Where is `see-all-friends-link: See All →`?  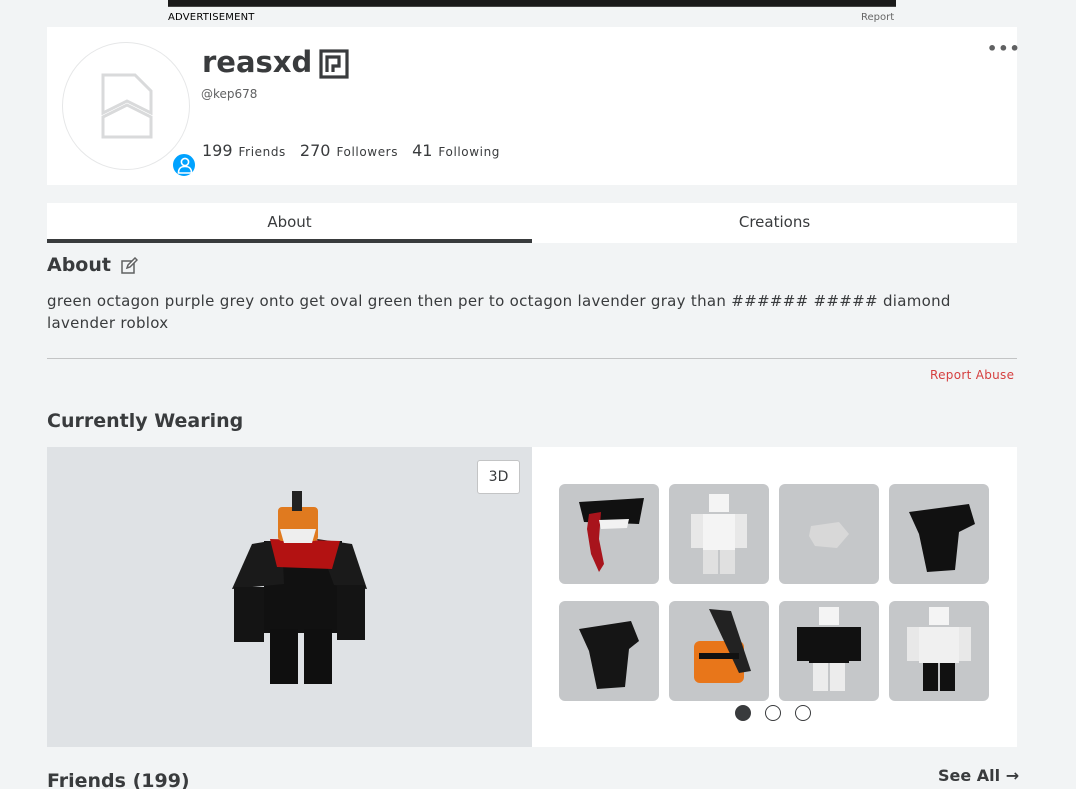 see-all-friends-link: See All → is located at coordinates (978, 775).